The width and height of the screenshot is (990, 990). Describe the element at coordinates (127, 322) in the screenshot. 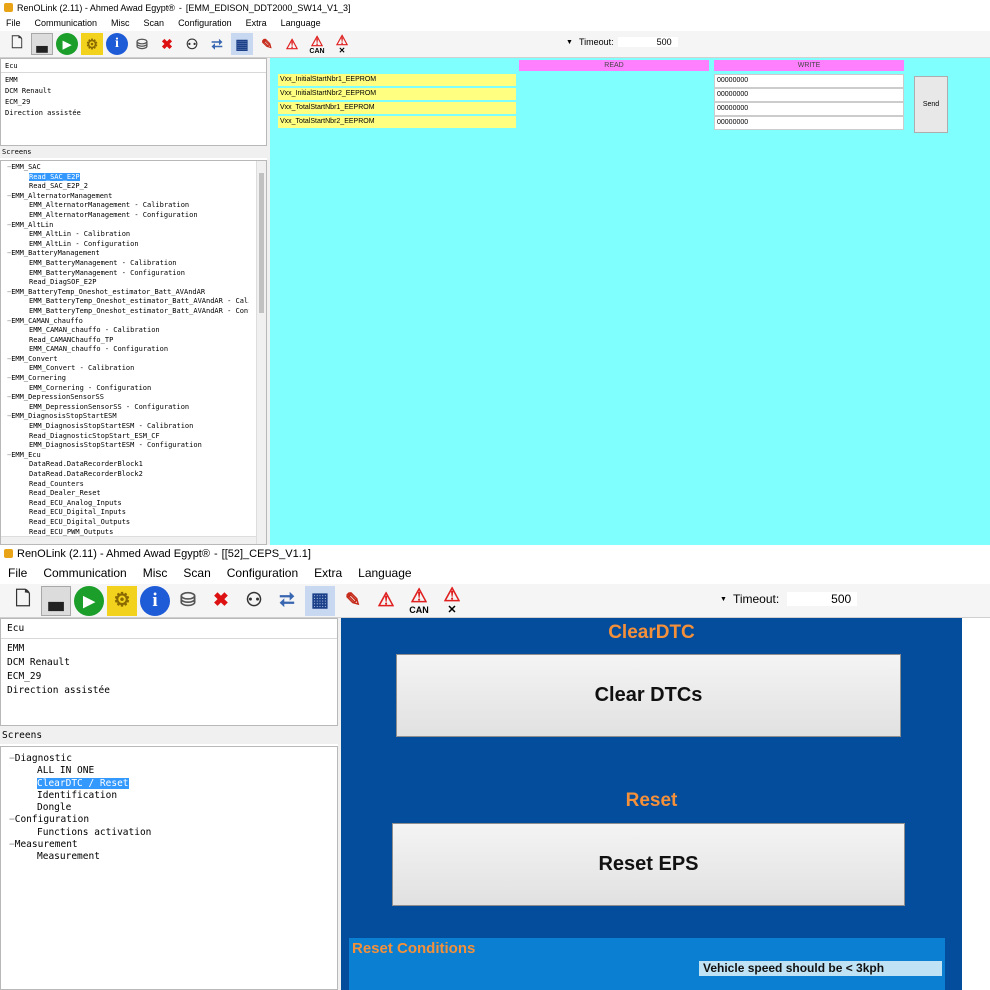

I see `tree-item: EMM_CAMAN_chauffo` at that location.